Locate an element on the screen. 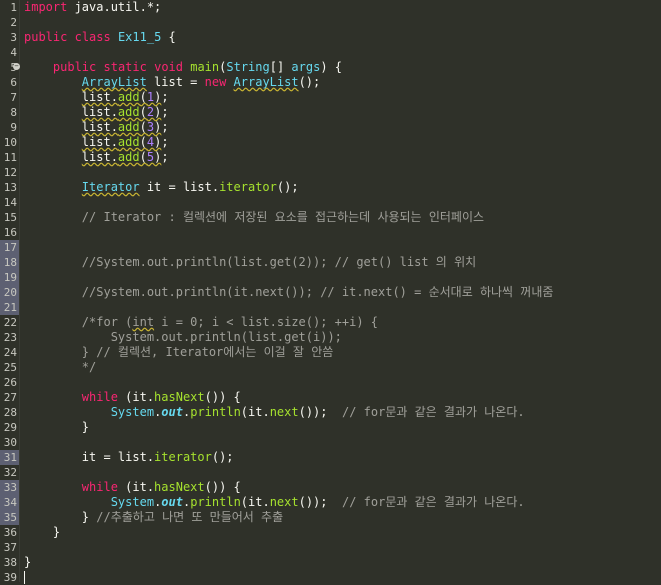 The width and height of the screenshot is (661, 585). code-text: list.add(2); is located at coordinates (96, 112).